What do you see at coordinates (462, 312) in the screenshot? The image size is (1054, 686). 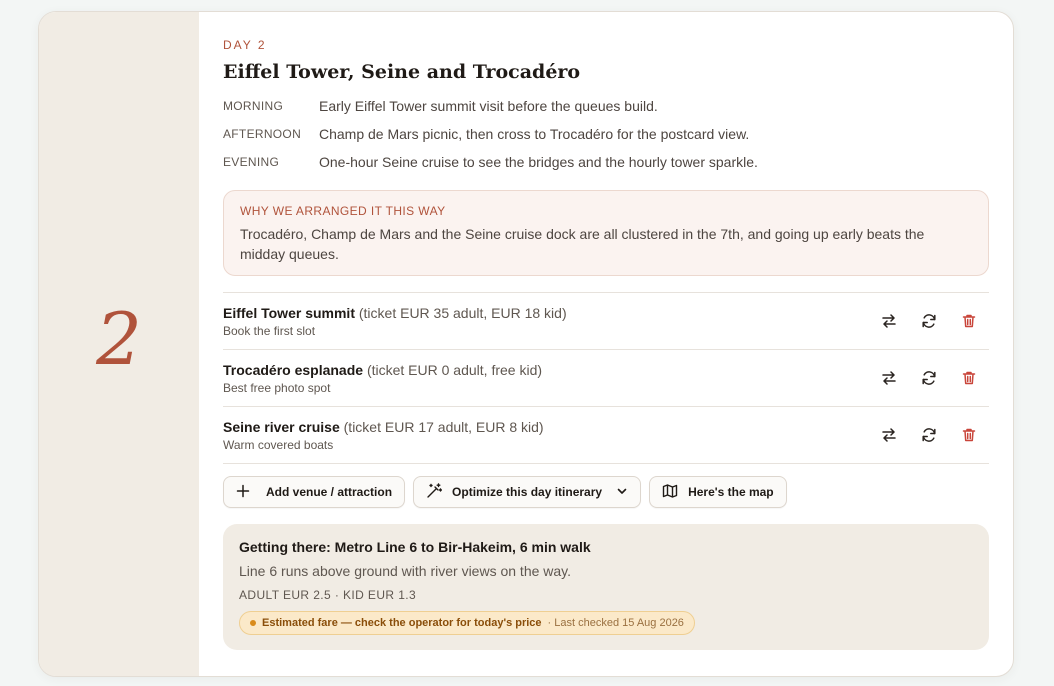 I see `venue-ticket: (ticket EUR 35 adult, EUR 18 kid)` at bounding box center [462, 312].